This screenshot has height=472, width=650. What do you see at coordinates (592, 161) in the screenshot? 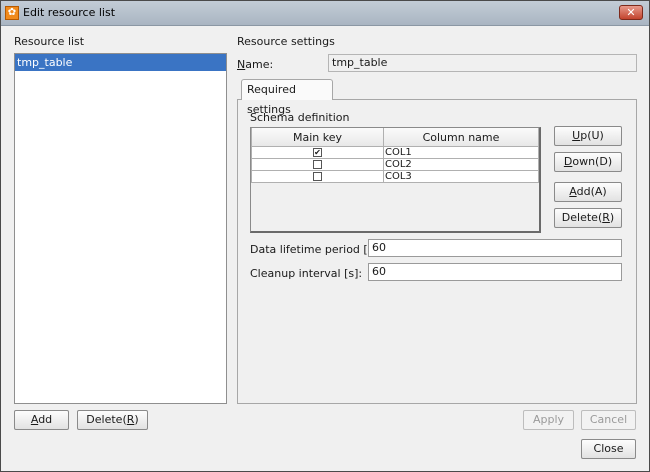
I see `down-label-rest: own(D)` at bounding box center [592, 161].